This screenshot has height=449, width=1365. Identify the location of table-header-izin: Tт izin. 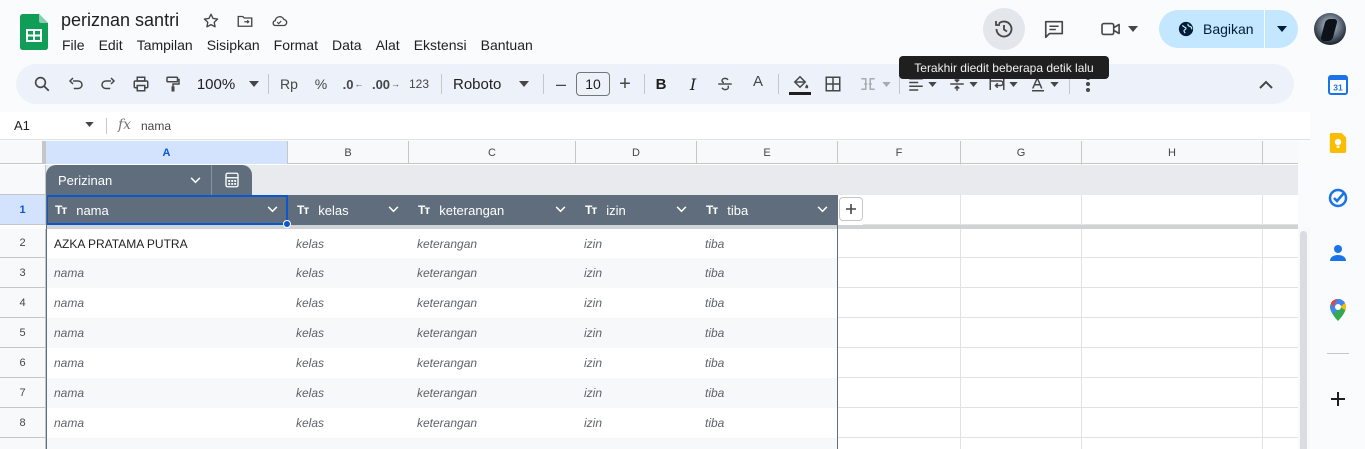
(636, 210).